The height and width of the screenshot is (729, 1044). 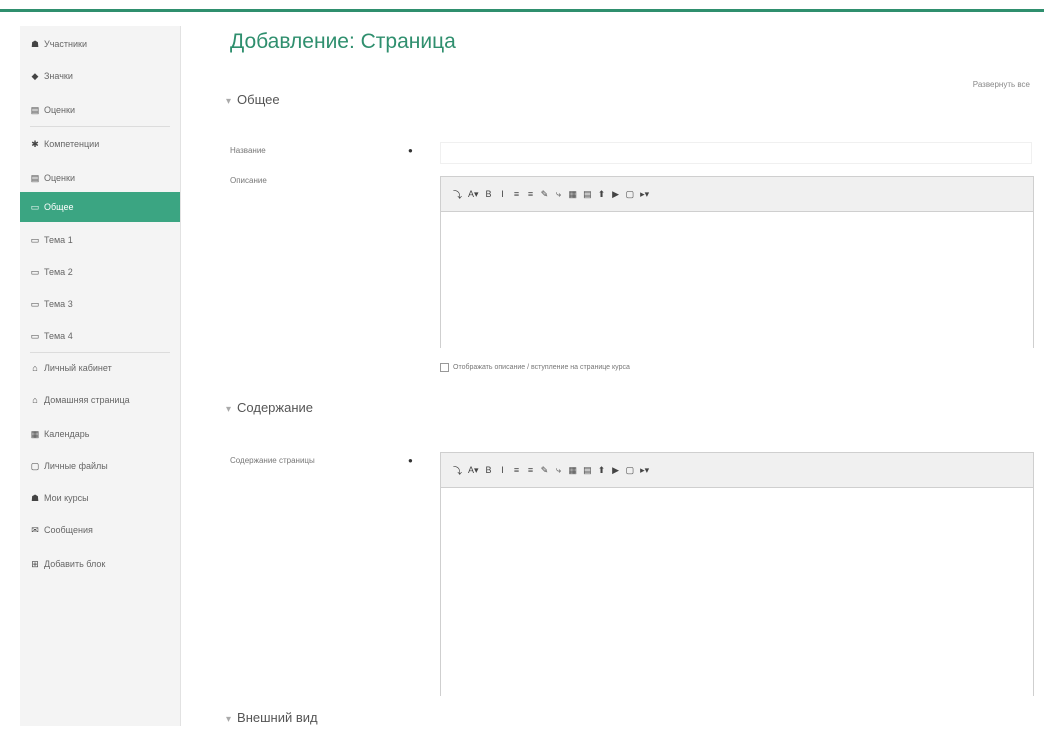 What do you see at coordinates (65, 44) in the screenshot?
I see `sidebar-item-label: Участники` at bounding box center [65, 44].